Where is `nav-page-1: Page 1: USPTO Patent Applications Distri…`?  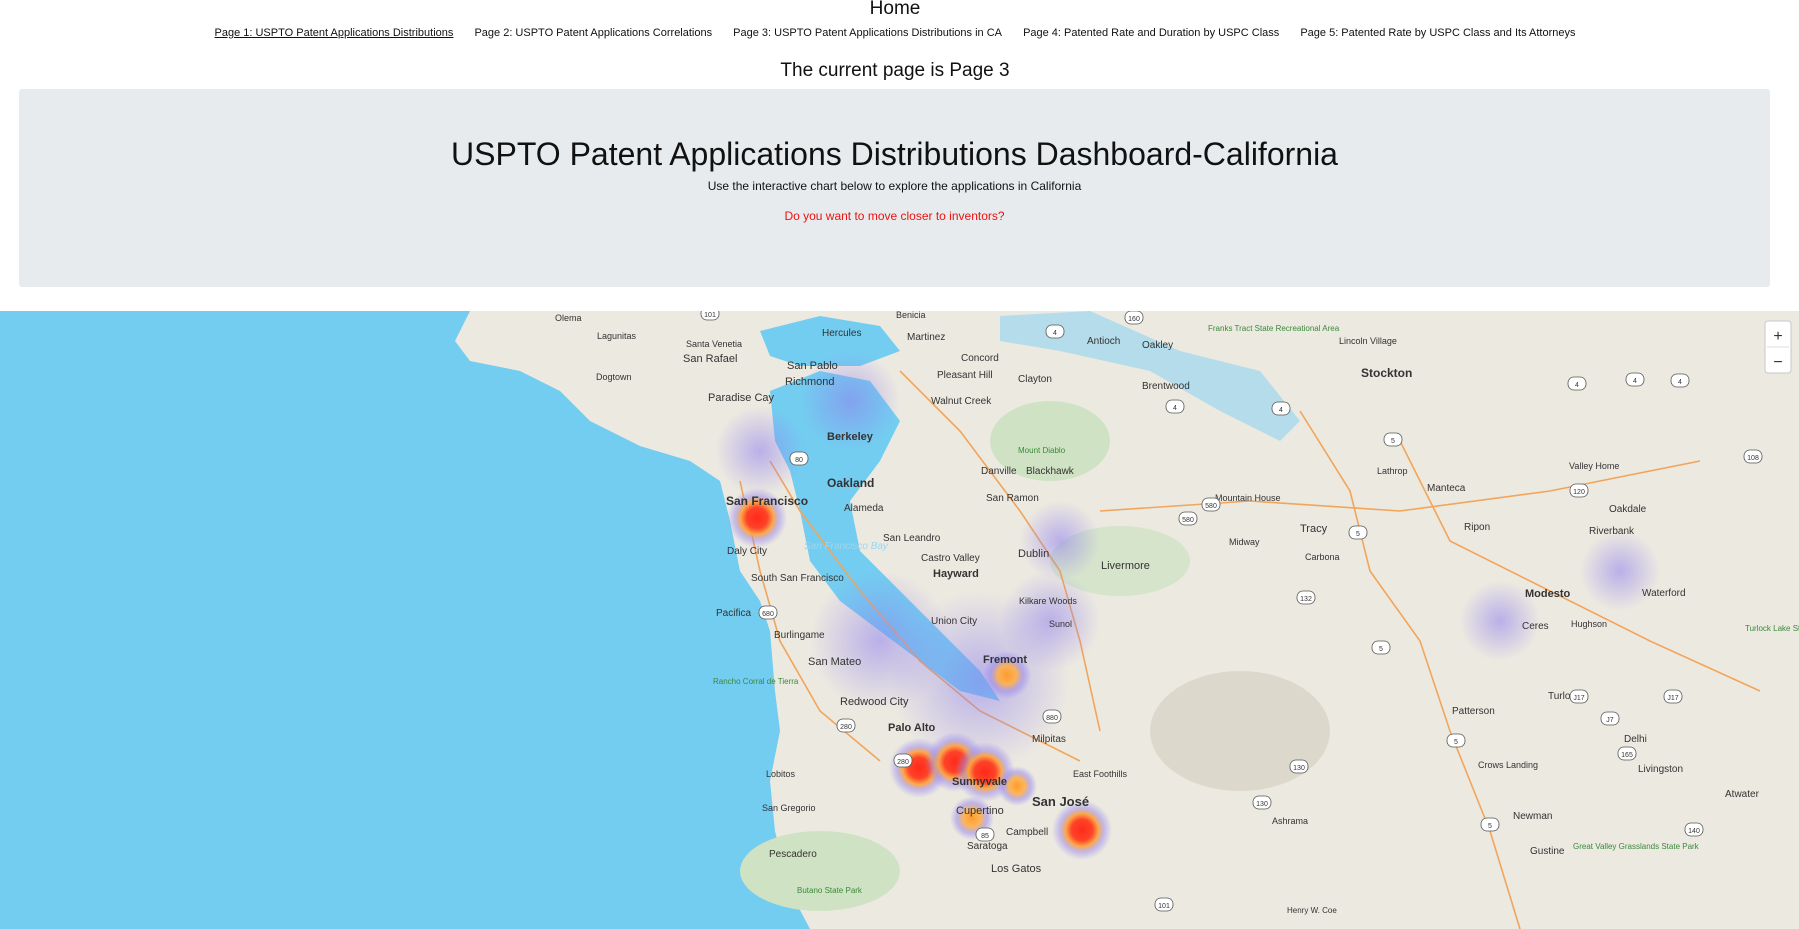
nav-page-1: Page 1: USPTO Patent Applications Distri… is located at coordinates (334, 33).